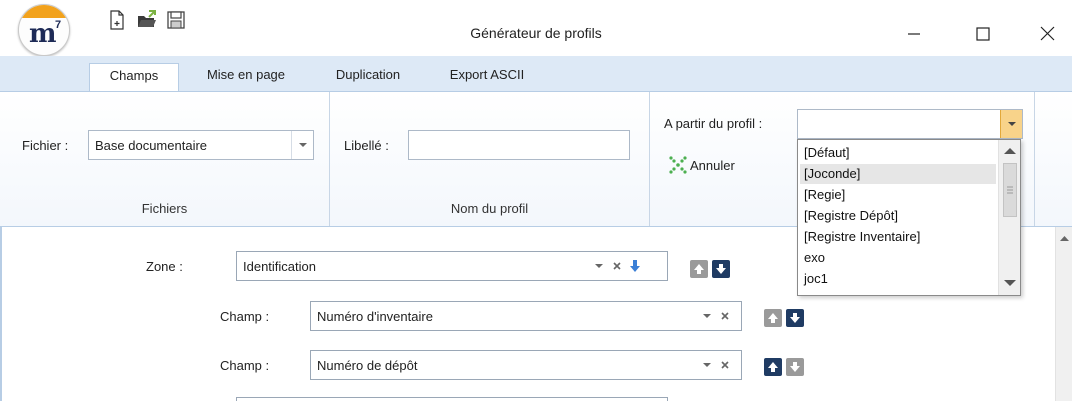  I want to click on maximize-button, so click(983, 31).